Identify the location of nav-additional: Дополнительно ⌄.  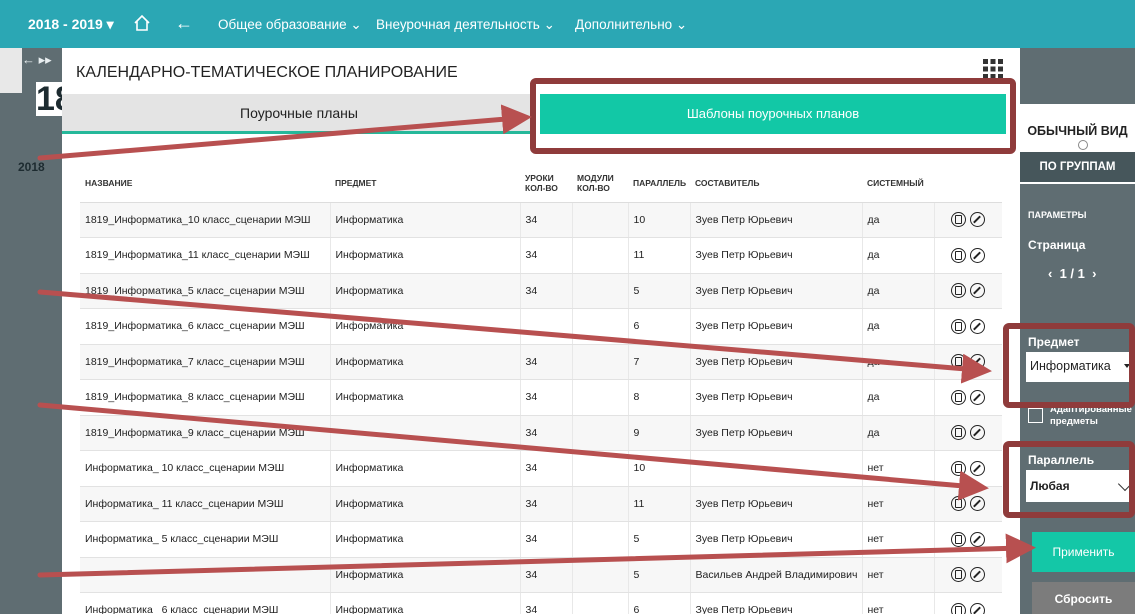
(631, 25).